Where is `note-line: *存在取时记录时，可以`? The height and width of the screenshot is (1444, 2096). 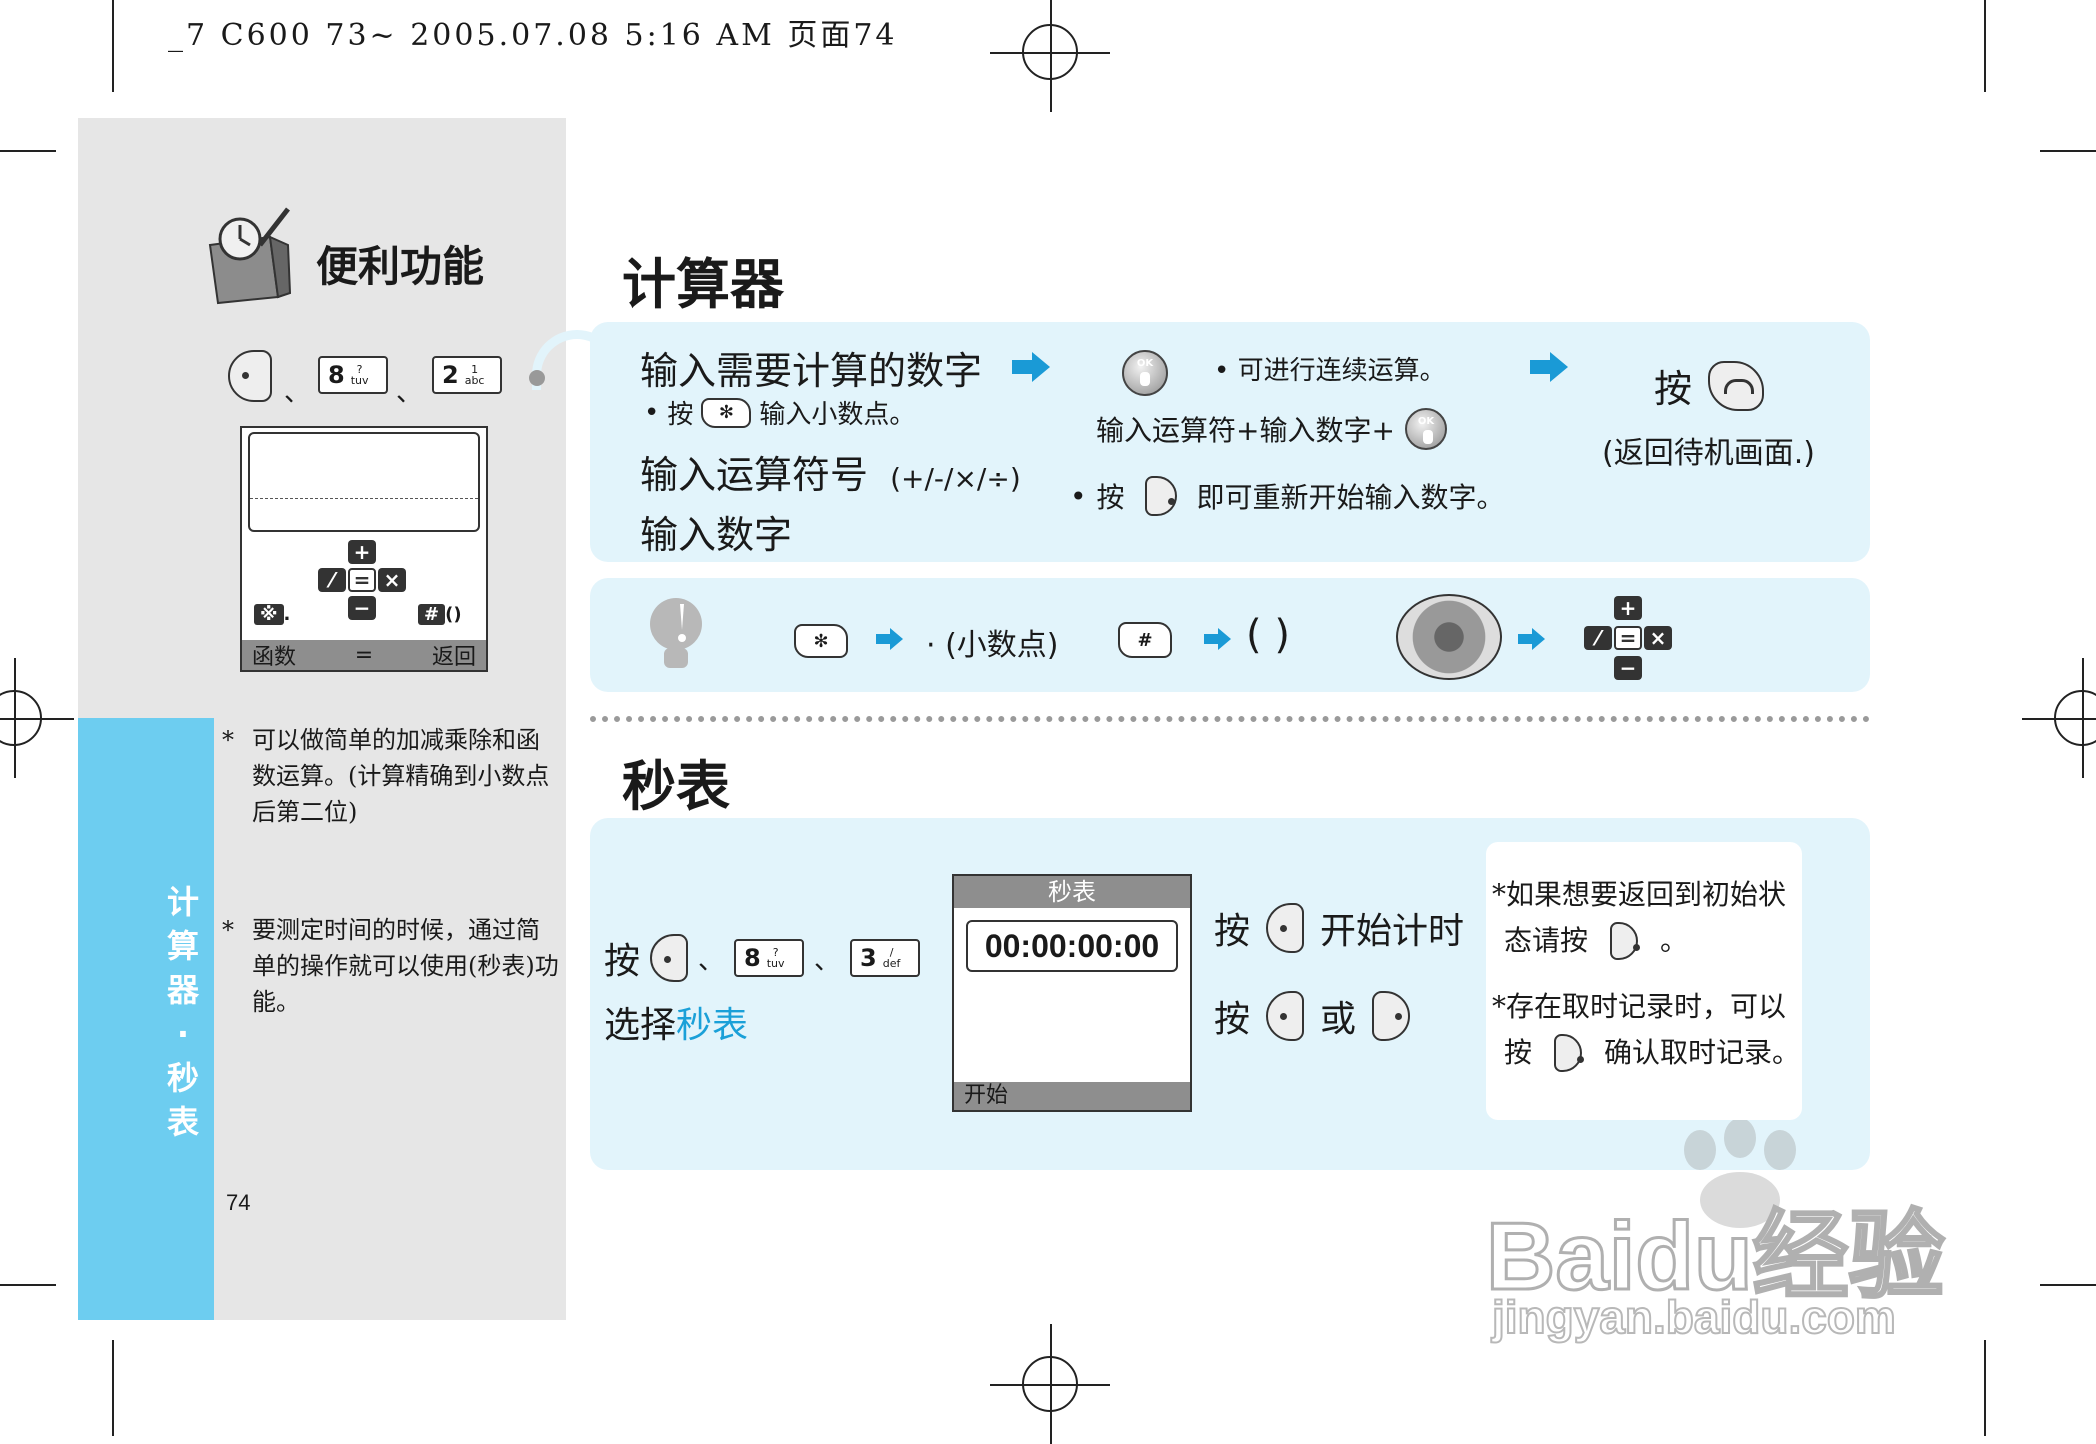 note-line: *存在取时记录时，可以 is located at coordinates (1639, 1006).